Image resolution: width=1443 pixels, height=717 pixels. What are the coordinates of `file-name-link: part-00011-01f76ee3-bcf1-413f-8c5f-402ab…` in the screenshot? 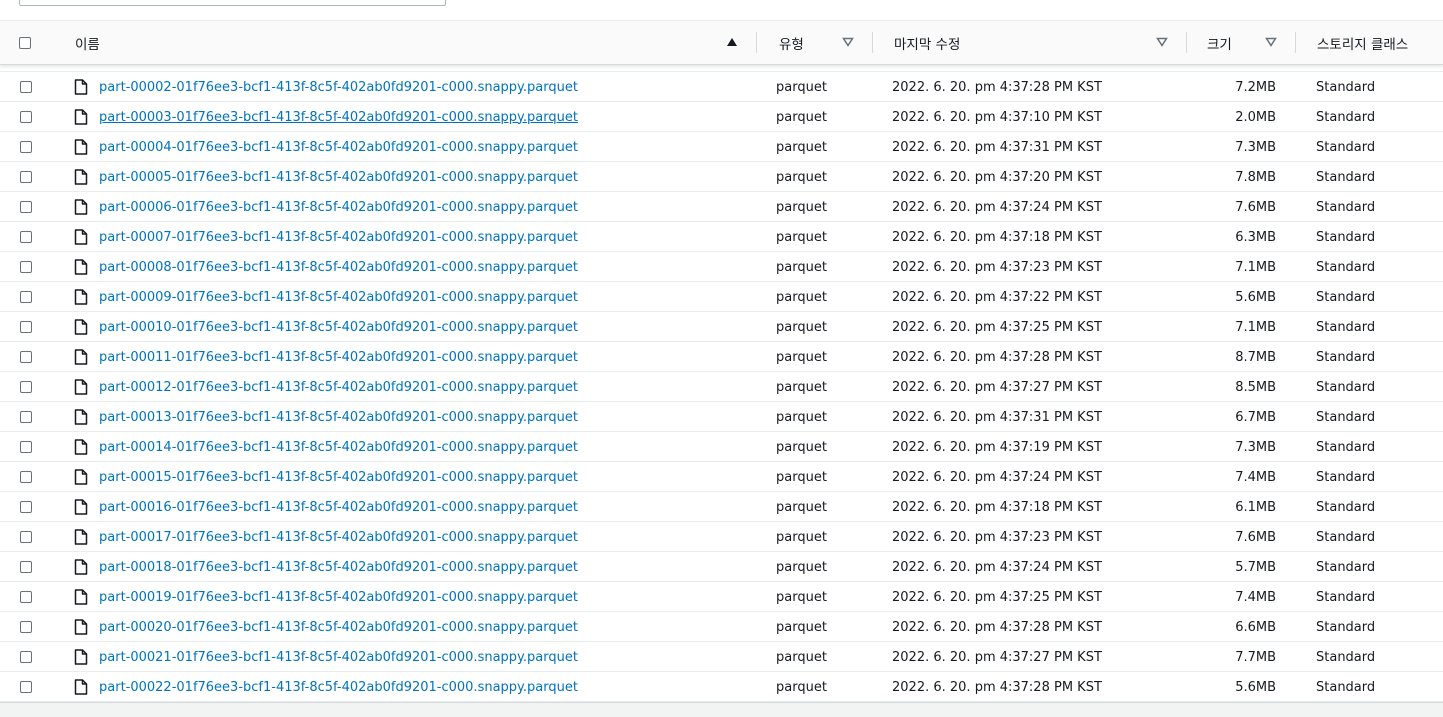 It's located at (338, 357).